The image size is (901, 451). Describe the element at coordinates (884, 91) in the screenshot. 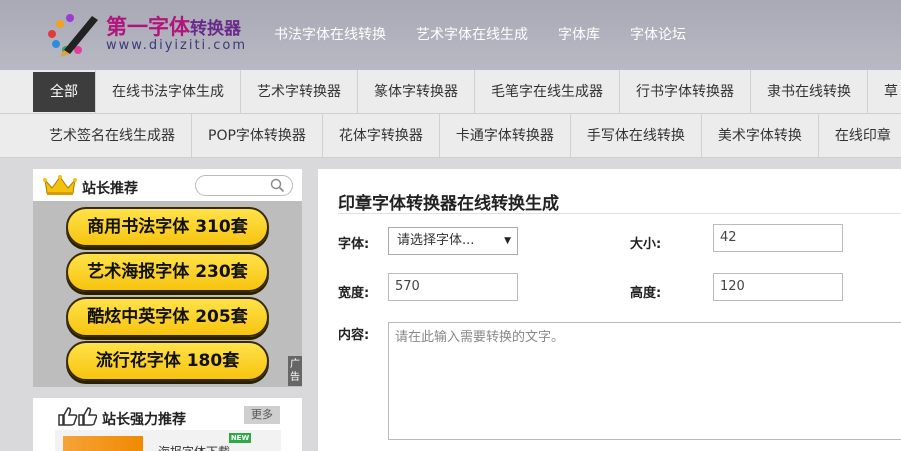

I see `category-cursive: 草` at that location.